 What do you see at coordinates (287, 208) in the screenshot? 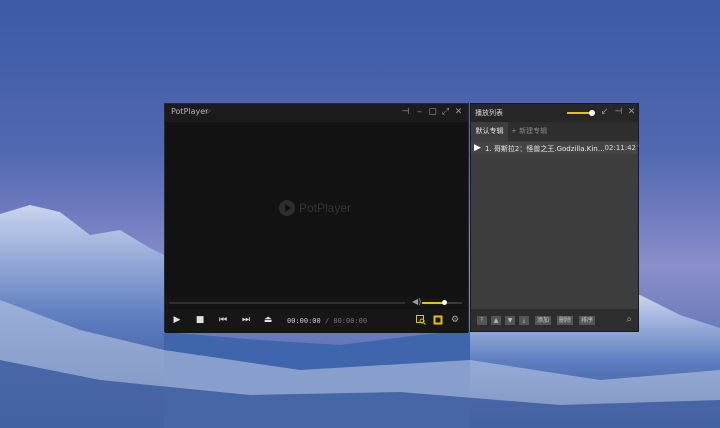
I see `play-logo-icon` at bounding box center [287, 208].